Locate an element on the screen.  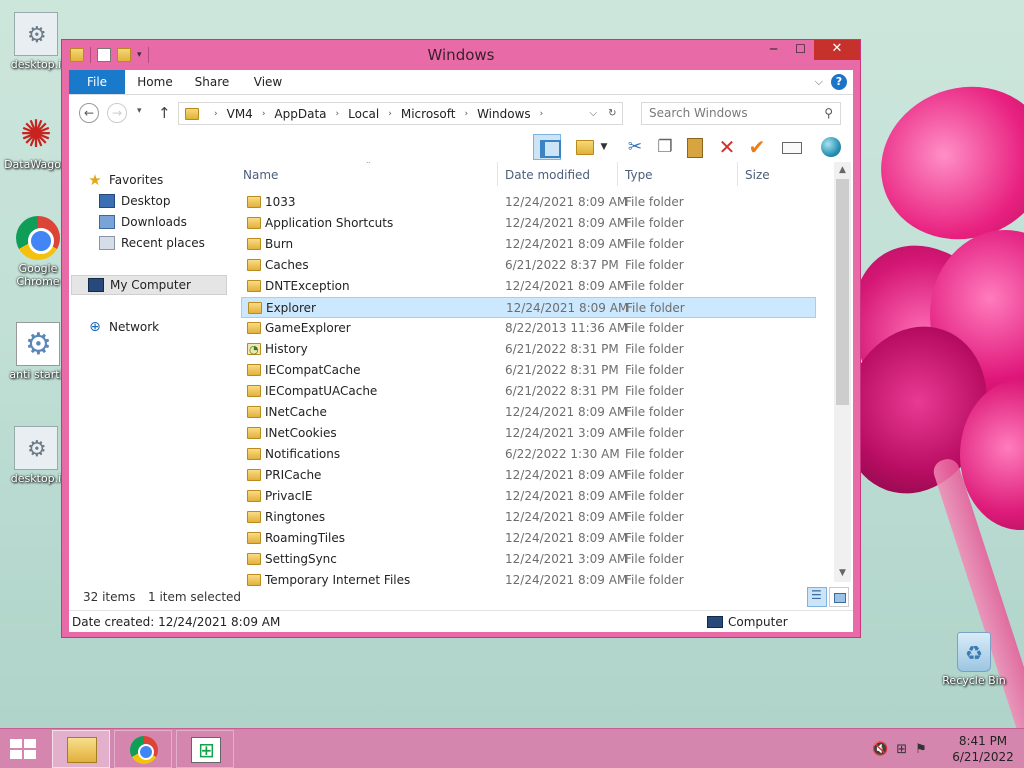
tab-share: Share is located at coordinates (212, 82).